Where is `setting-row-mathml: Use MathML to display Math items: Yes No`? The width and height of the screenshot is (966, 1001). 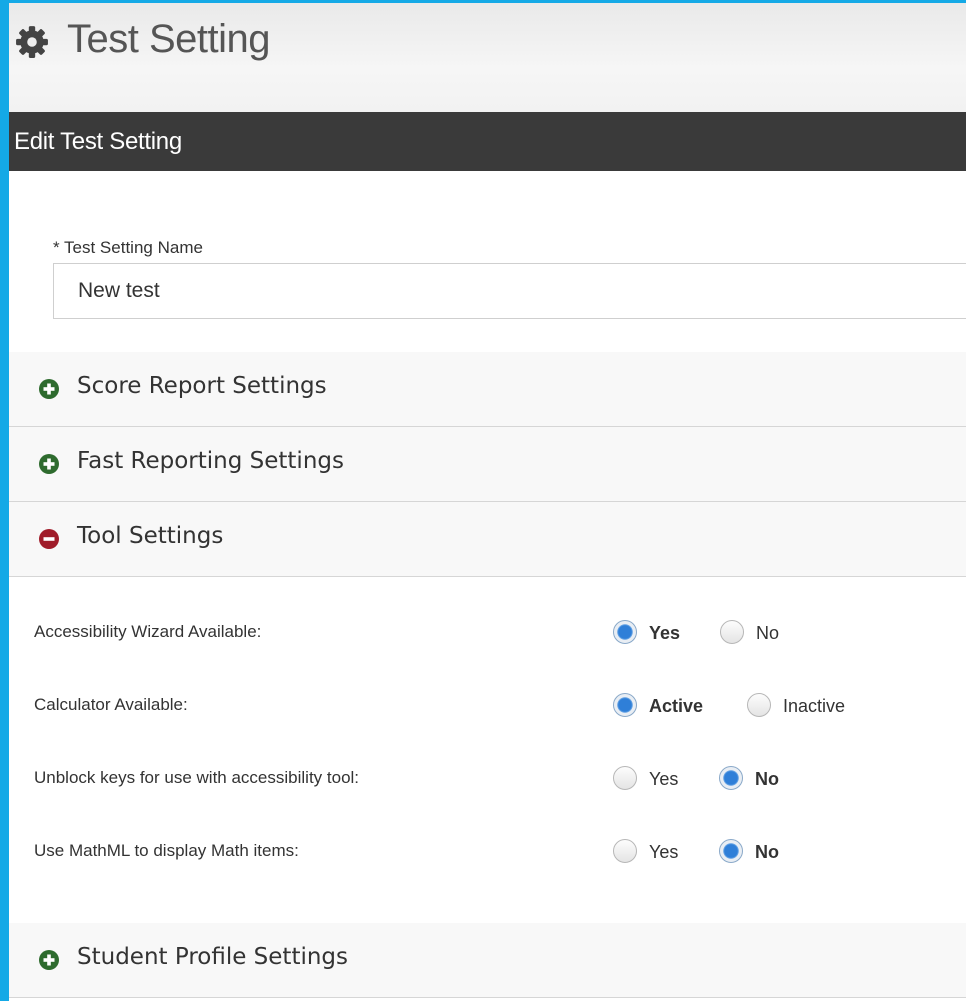
setting-row-mathml: Use MathML to display Math items: Yes No is located at coordinates (487, 852).